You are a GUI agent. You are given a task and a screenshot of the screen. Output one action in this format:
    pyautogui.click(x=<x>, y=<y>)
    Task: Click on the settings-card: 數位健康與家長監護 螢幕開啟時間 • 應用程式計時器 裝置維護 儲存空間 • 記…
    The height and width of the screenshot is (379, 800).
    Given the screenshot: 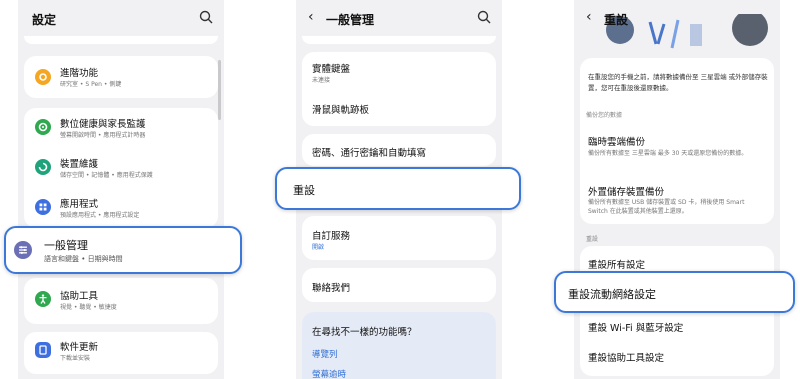 What is the action you would take?
    pyautogui.click(x=121, y=168)
    